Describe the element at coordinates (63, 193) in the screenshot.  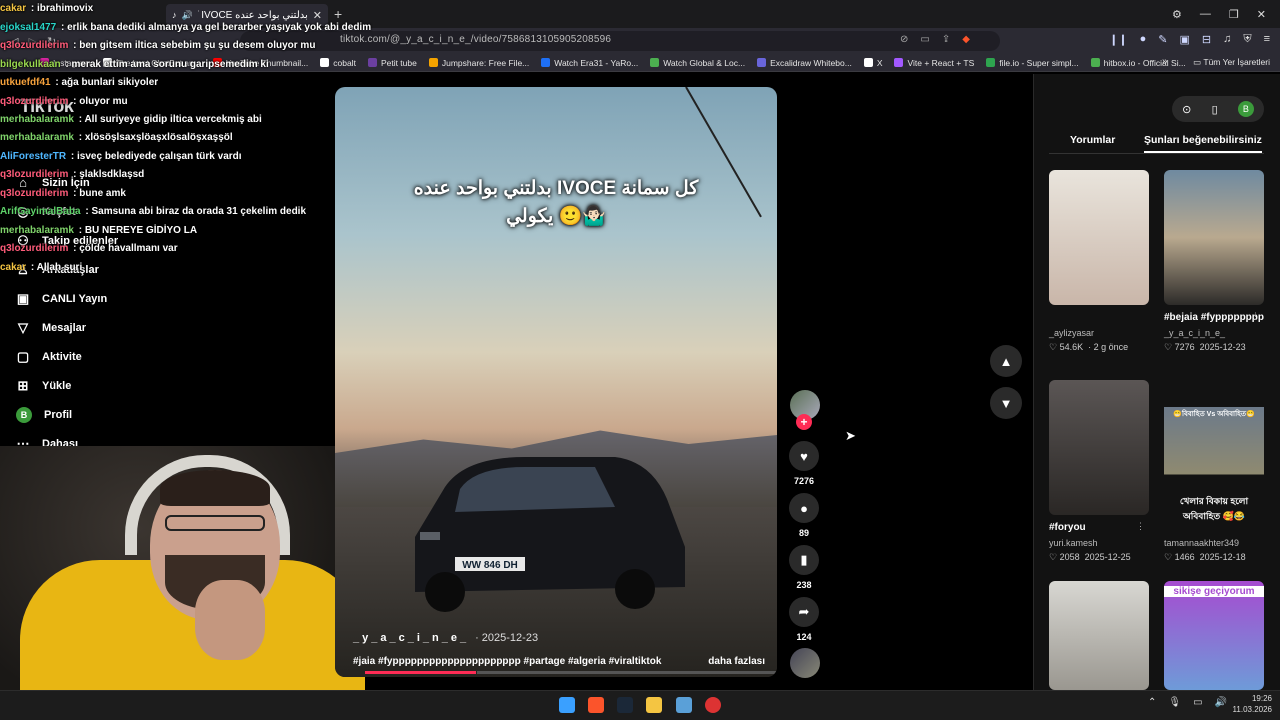
I see `chat-message: q3lozurdilerim : bune amk` at that location.